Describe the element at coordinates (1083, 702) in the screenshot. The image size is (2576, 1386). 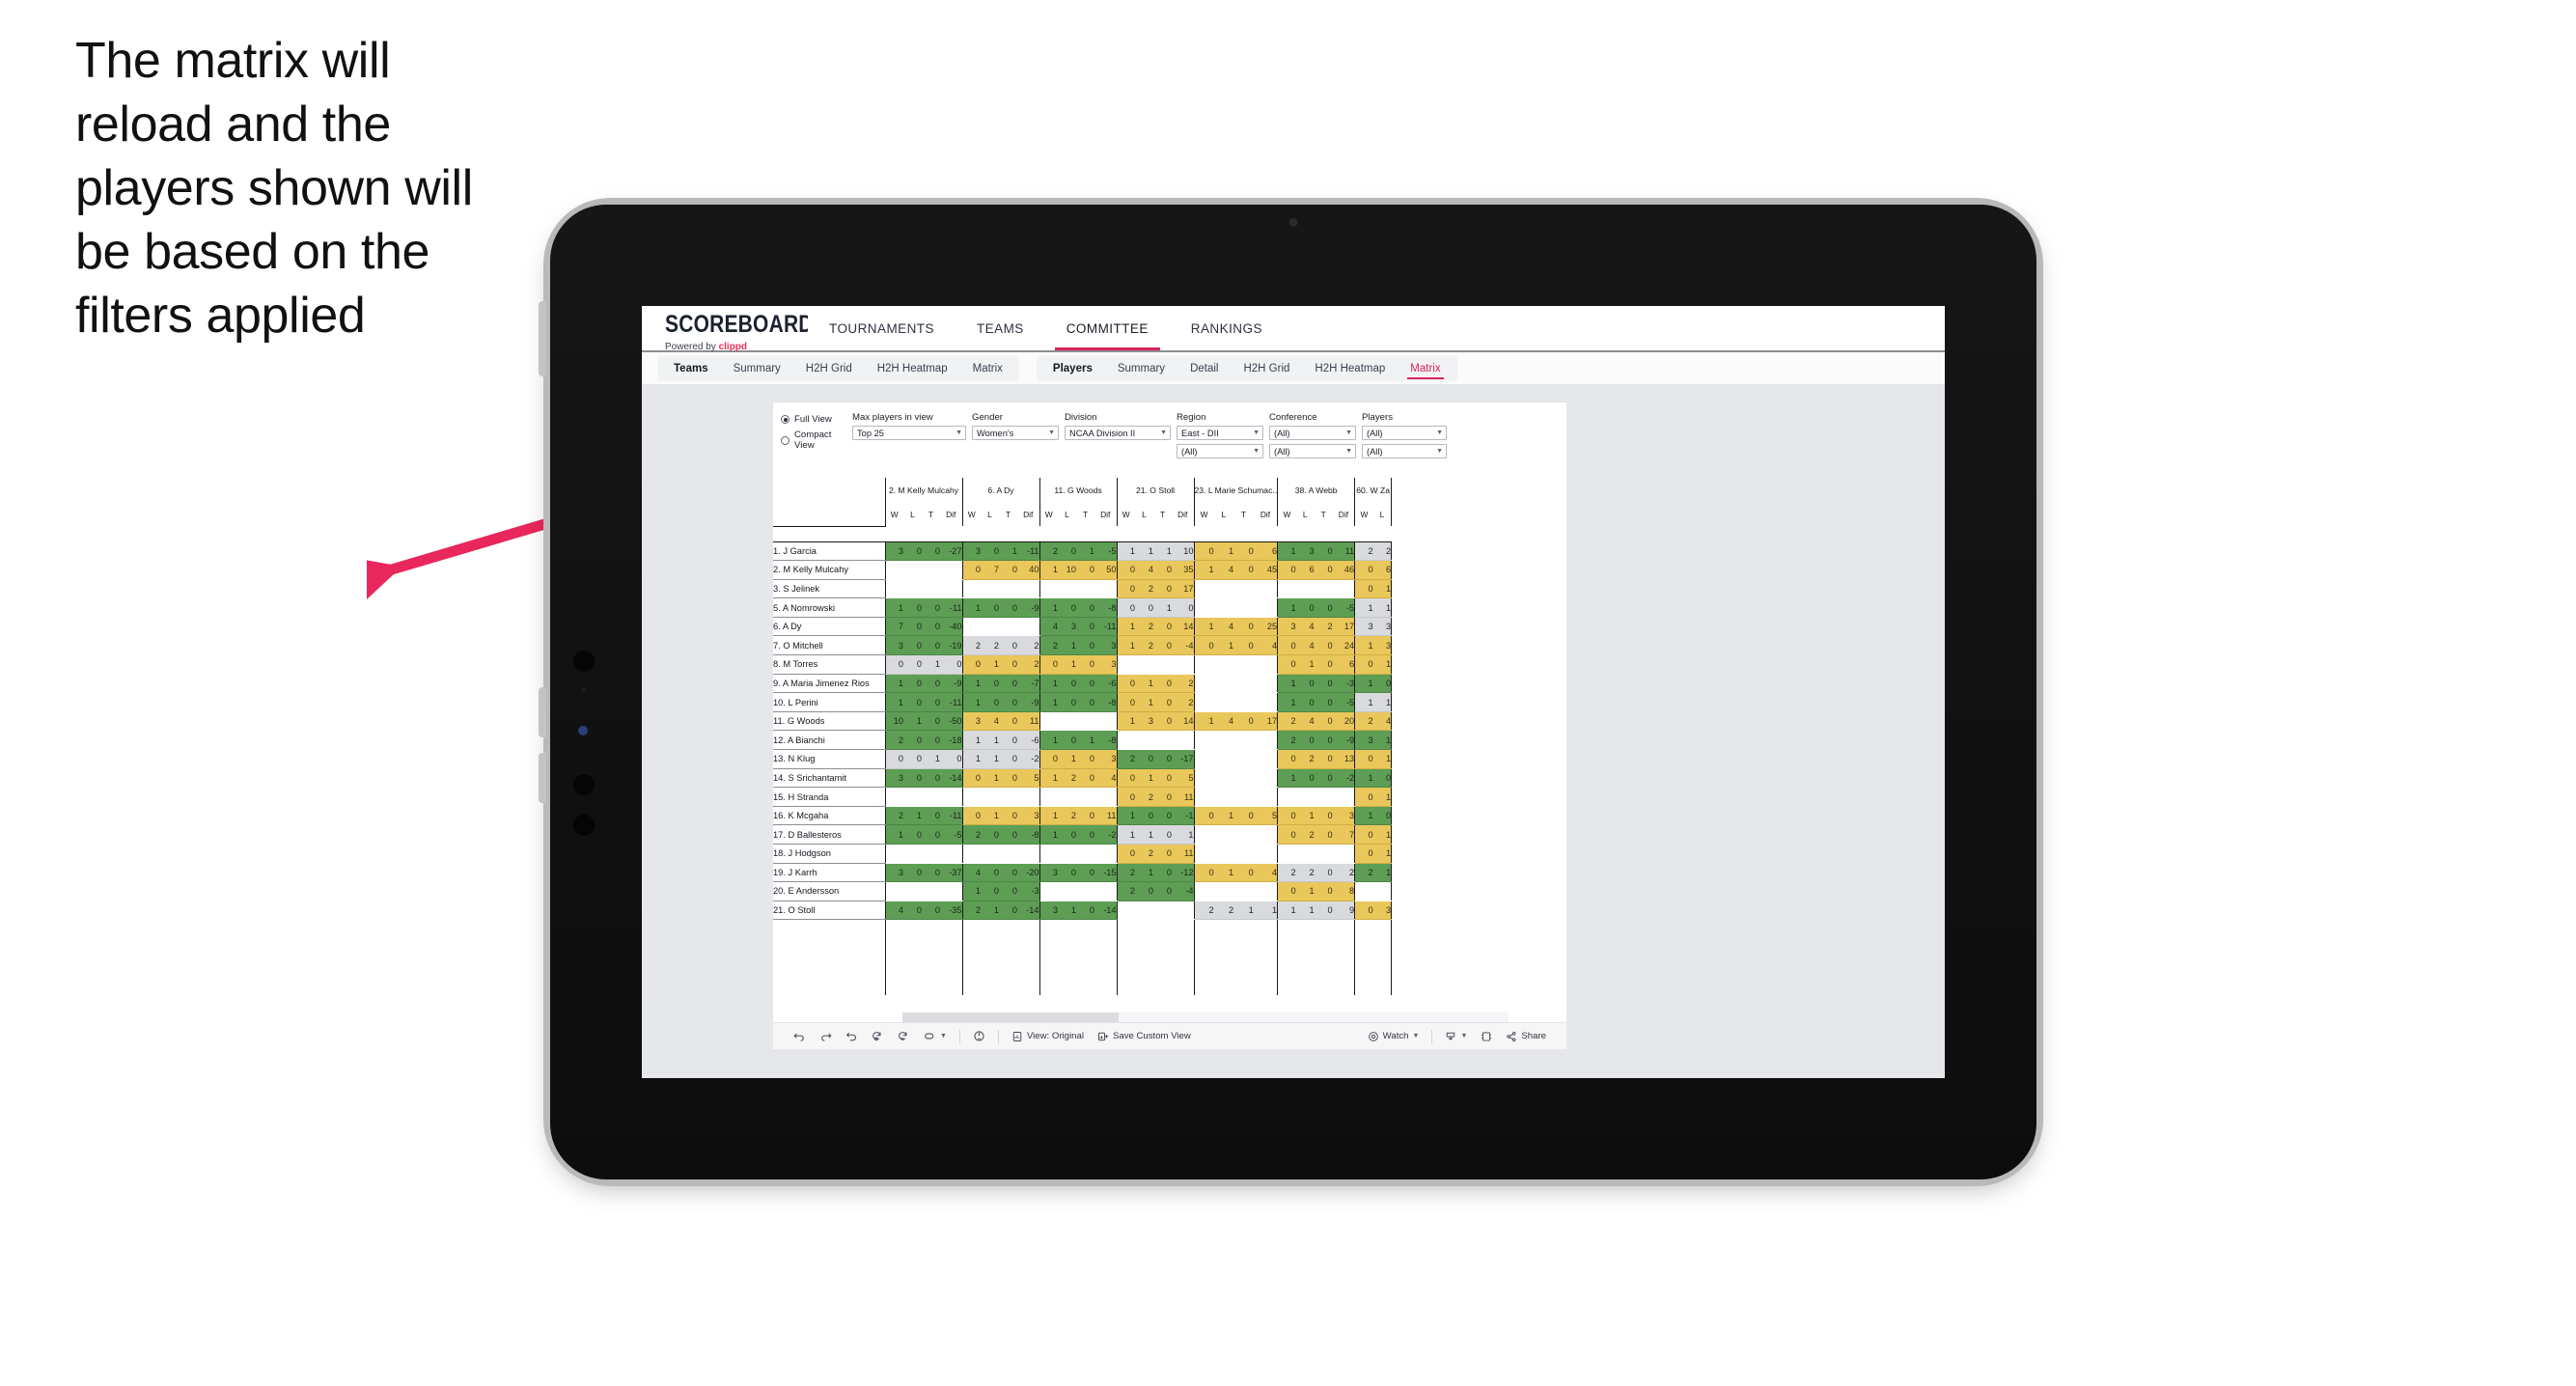
I see `table-row: 10. L Perini 1 0 0 -11 1 0 0 -9 1 0 0 -8 0 1 0 2 1 0 0 -5 1 1` at that location.